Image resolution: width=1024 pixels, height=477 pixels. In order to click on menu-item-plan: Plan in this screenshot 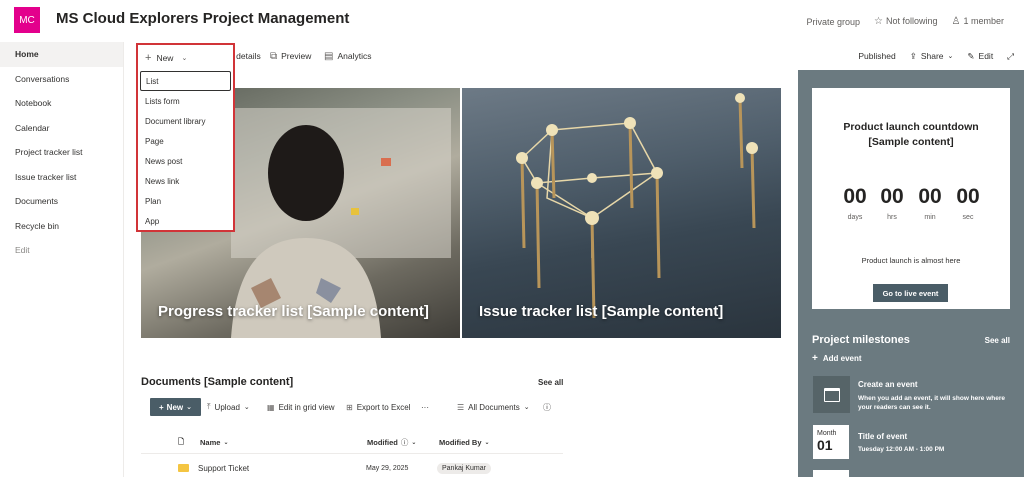, I will do `click(185, 201)`.